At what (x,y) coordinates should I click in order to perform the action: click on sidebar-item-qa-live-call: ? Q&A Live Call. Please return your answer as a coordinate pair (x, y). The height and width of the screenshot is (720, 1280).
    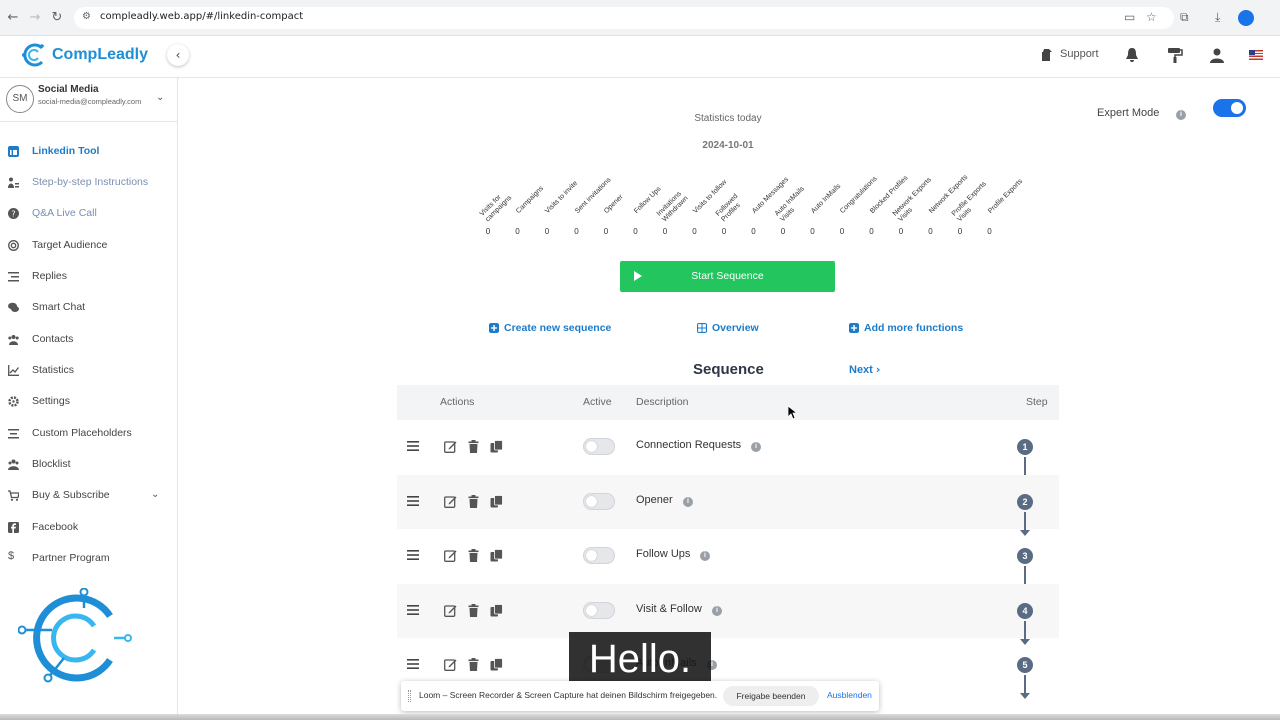
    Looking at the image, I should click on (89, 214).